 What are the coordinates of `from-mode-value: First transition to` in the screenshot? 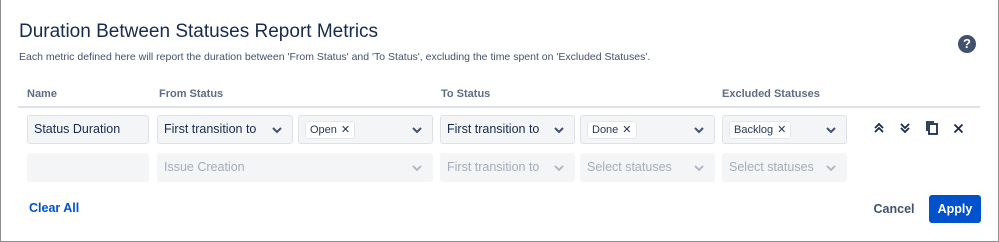 It's located at (210, 129).